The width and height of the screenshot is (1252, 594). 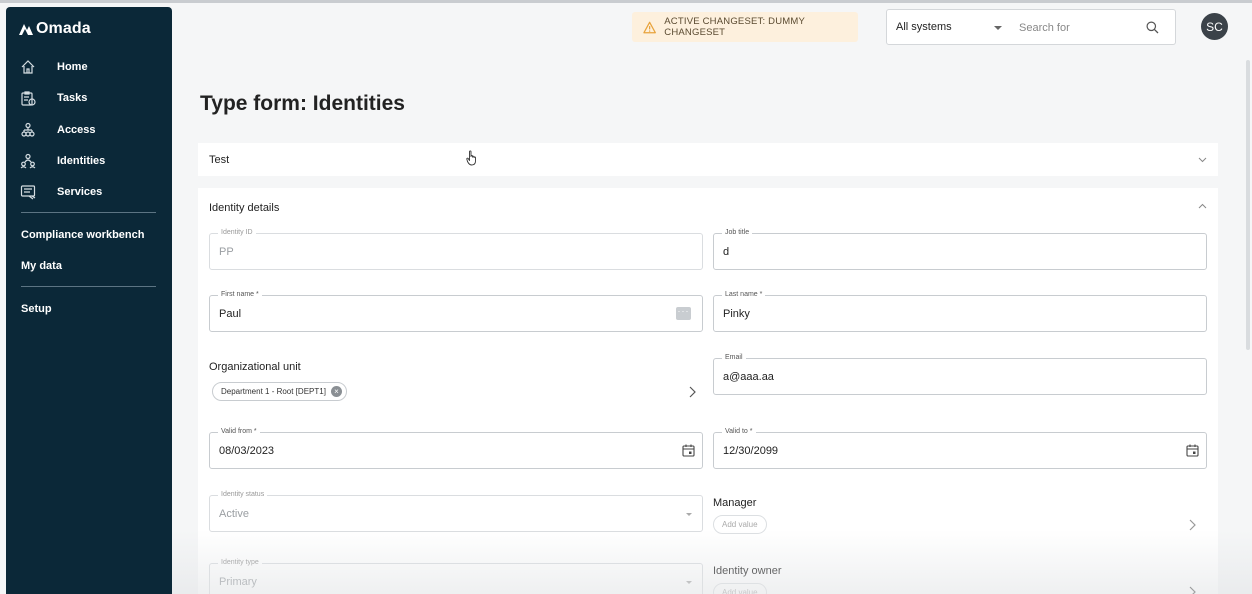 What do you see at coordinates (273, 391) in the screenshot?
I see `org-unit-chip-label: Department 1 - Root [DEPT1]` at bounding box center [273, 391].